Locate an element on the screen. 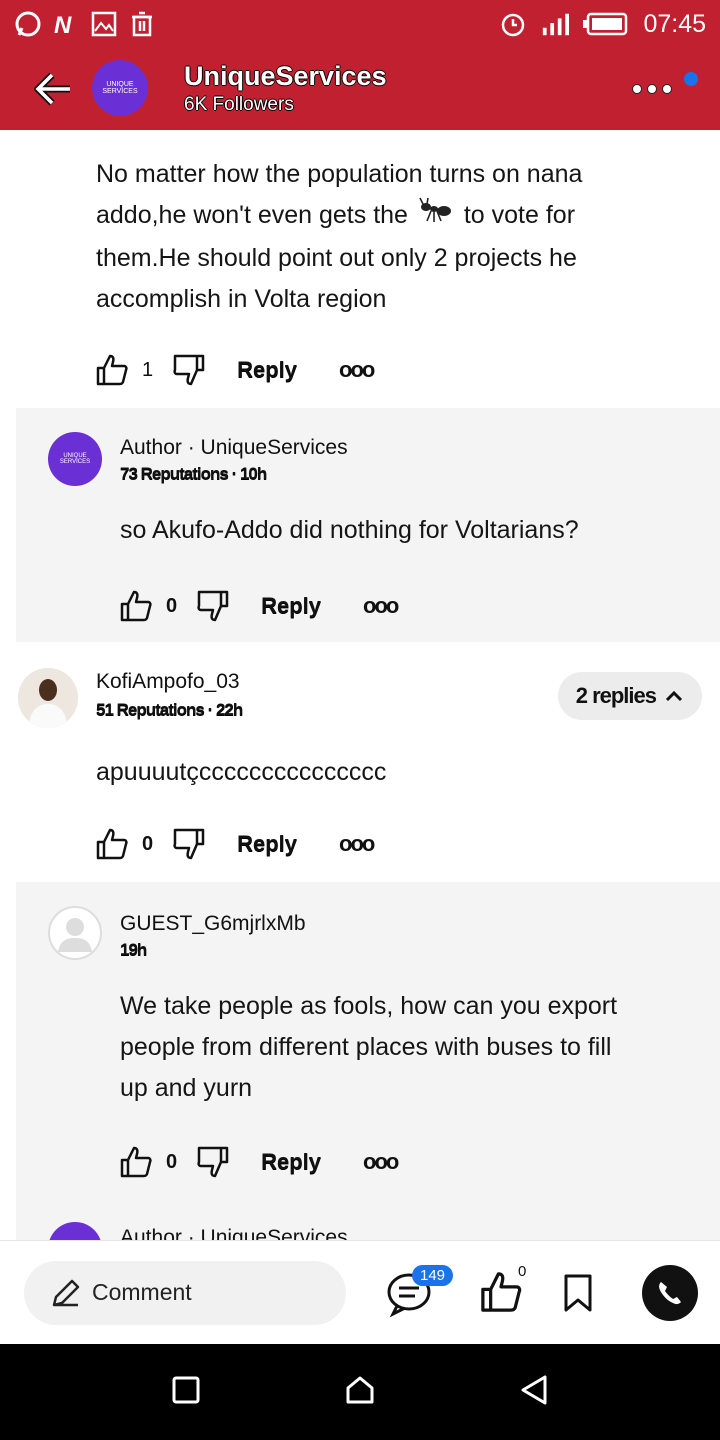 The width and height of the screenshot is (720, 1440). author-name: KofiAmpofo_03 is located at coordinates (168, 682).